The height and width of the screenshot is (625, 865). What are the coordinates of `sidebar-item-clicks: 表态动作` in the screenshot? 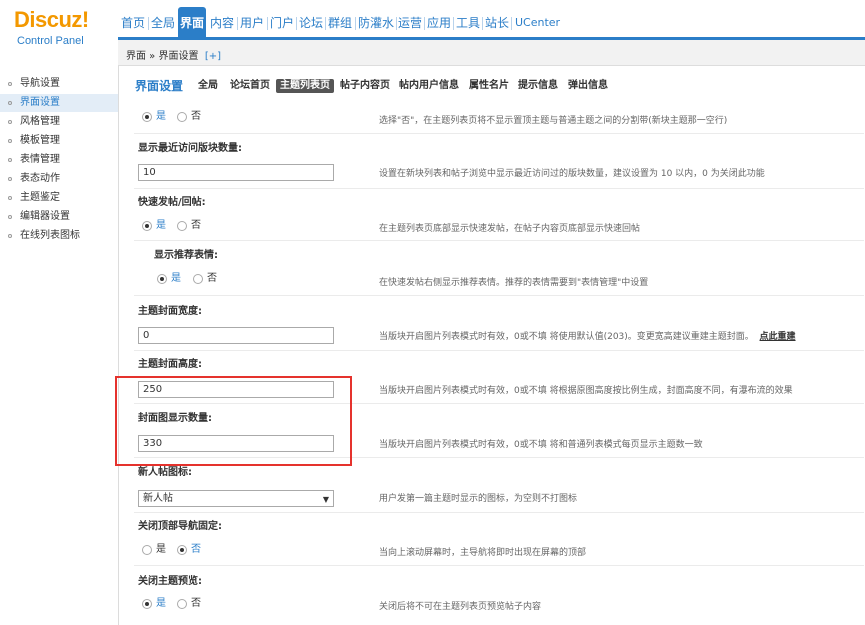 It's located at (59, 179).